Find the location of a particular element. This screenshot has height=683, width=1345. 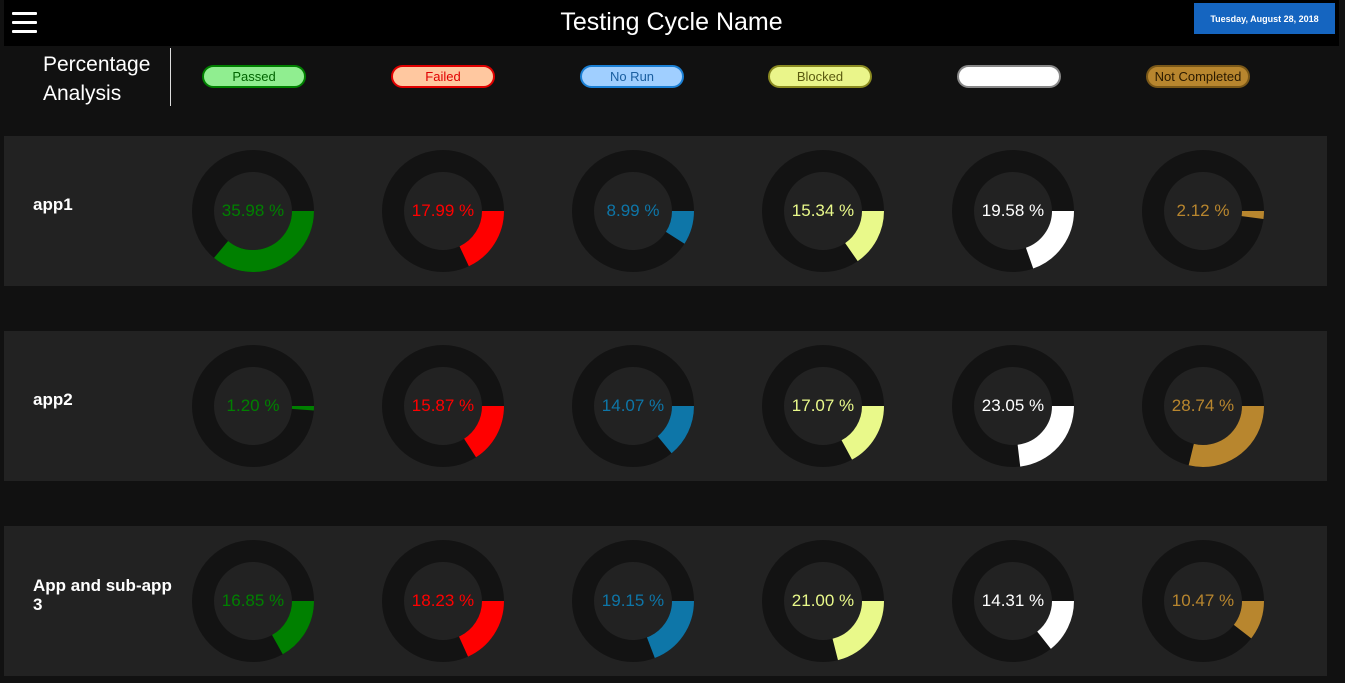

donut-percentage: 19.58 % is located at coordinates (1013, 210).